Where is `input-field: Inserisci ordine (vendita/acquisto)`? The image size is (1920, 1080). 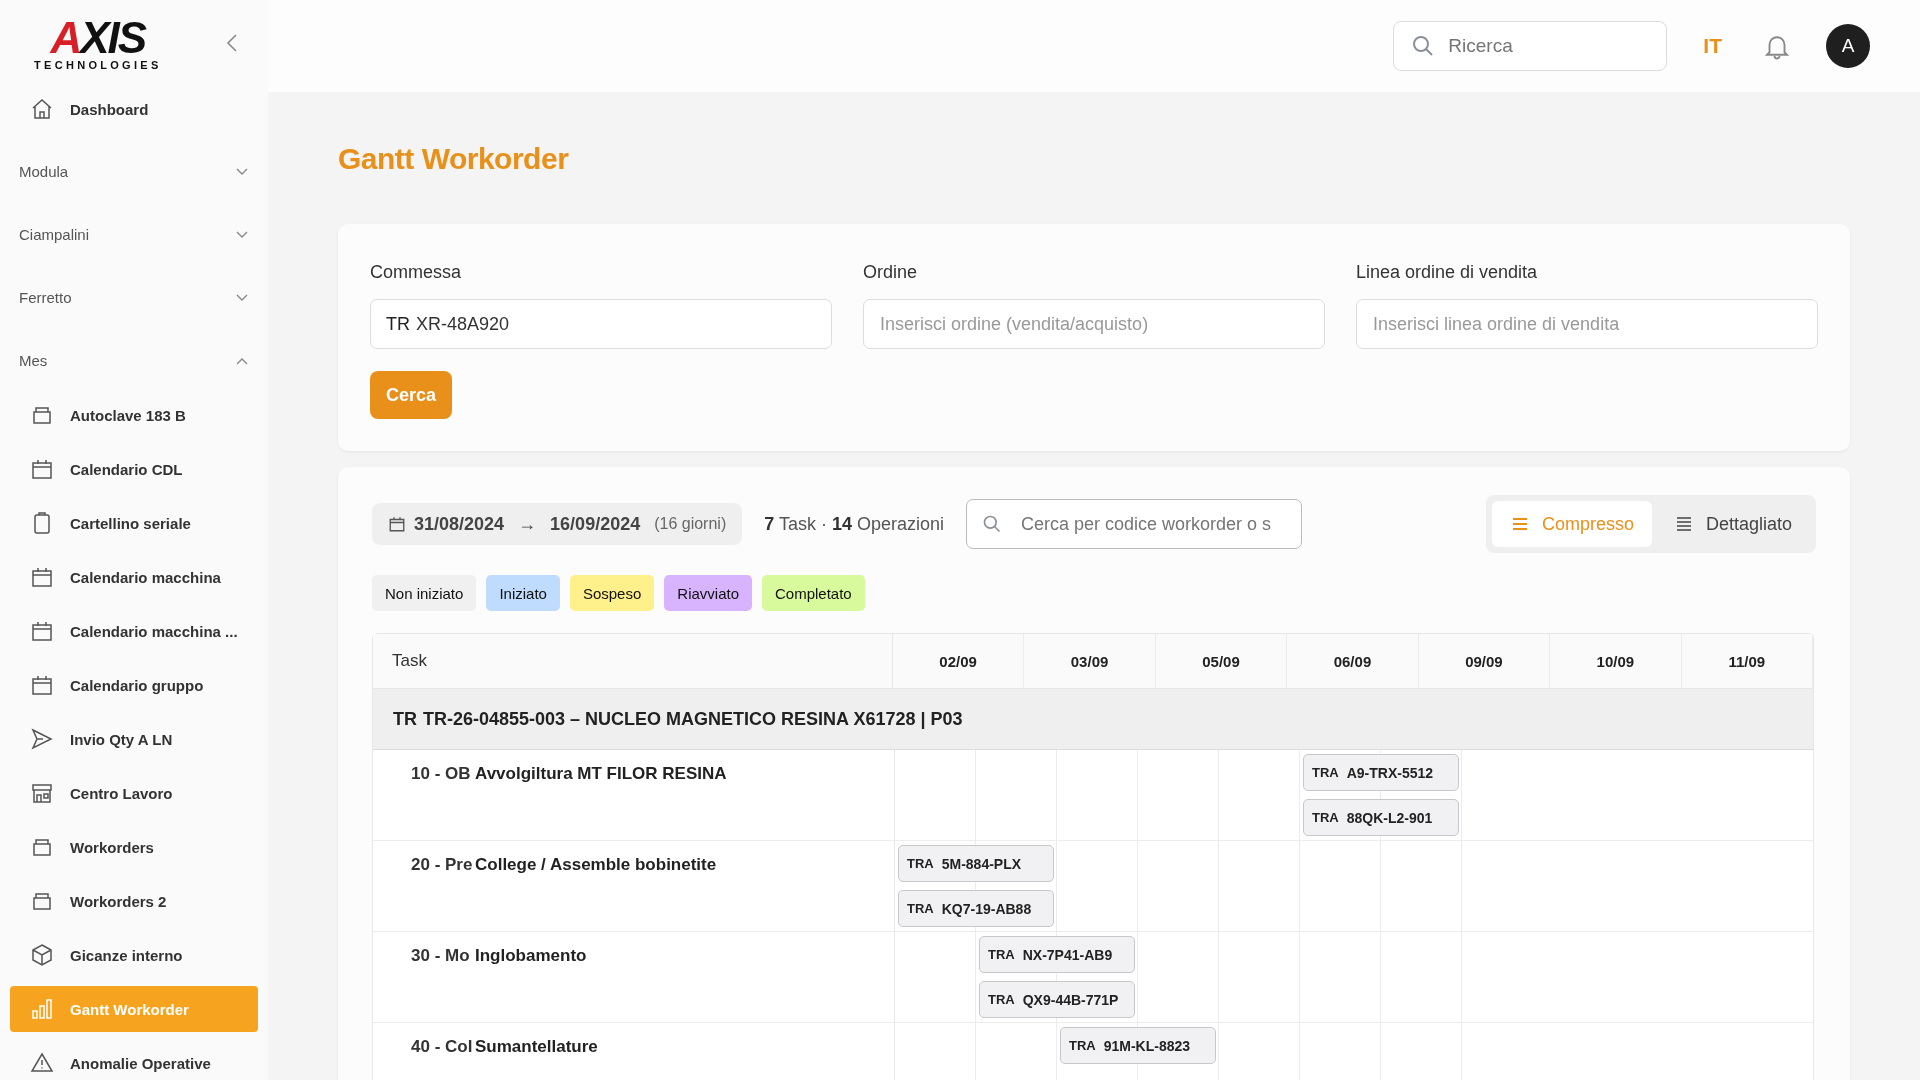
input-field: Inserisci ordine (vendita/acquisto) is located at coordinates (1094, 324).